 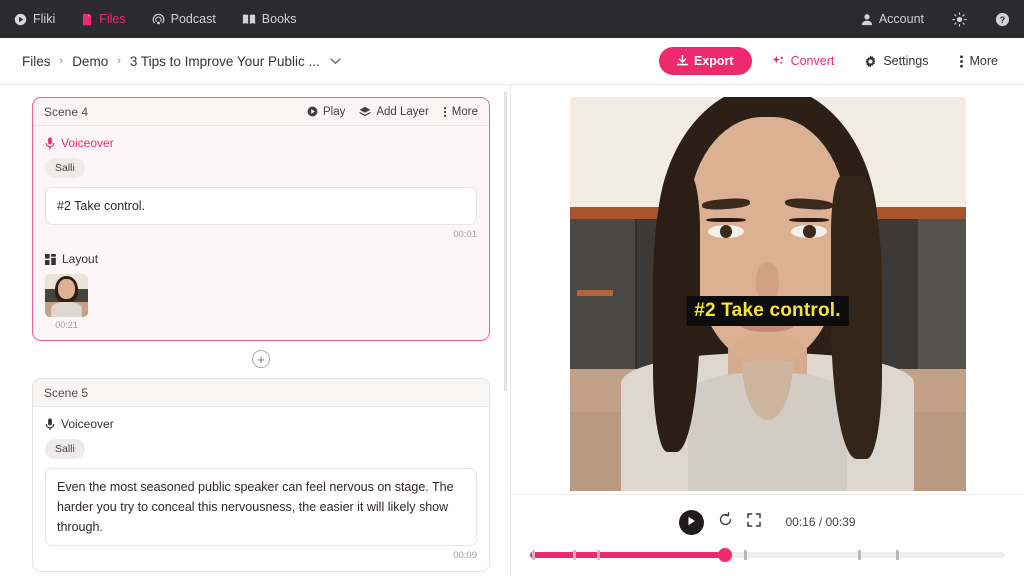 I want to click on fliki-logo-icon, so click(x=20, y=19).